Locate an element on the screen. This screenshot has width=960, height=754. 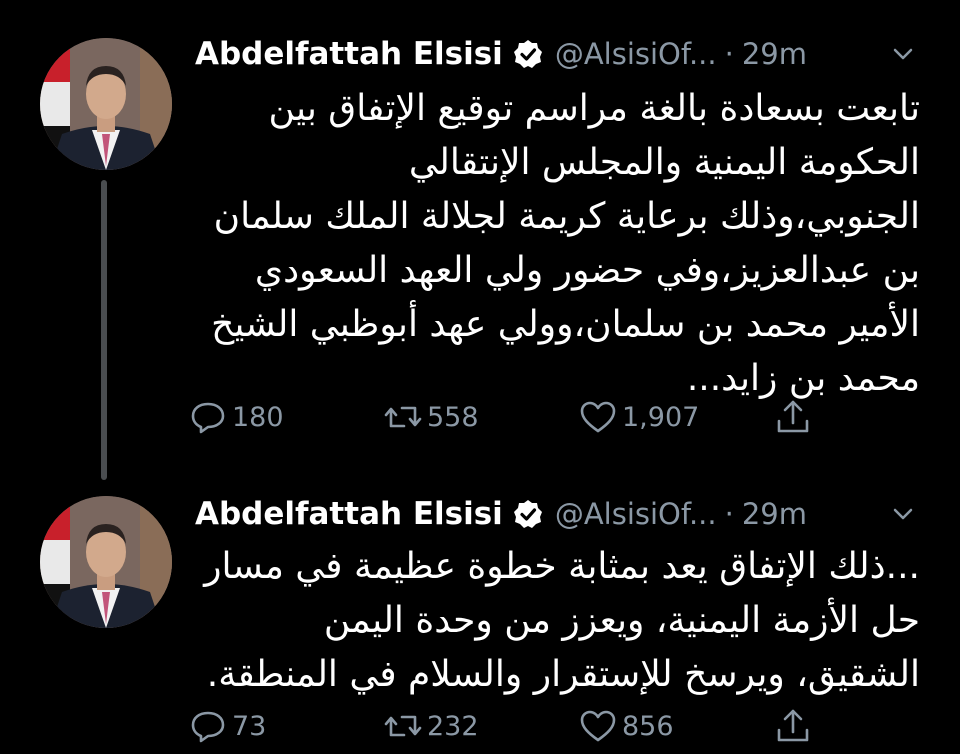
tweet-actions: 180 558 1,907 is located at coordinates (508, 417).